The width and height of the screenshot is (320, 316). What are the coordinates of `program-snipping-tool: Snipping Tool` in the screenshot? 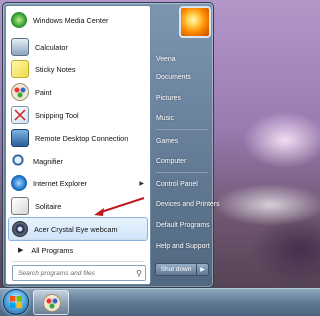 It's located at (78, 115).